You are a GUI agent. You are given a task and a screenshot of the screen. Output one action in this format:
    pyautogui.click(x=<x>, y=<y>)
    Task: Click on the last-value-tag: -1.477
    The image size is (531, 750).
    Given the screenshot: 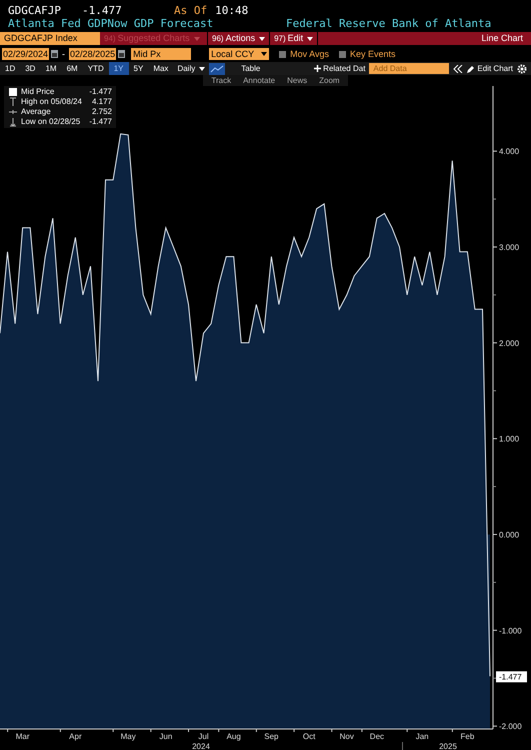 What is the action you would take?
    pyautogui.click(x=511, y=676)
    